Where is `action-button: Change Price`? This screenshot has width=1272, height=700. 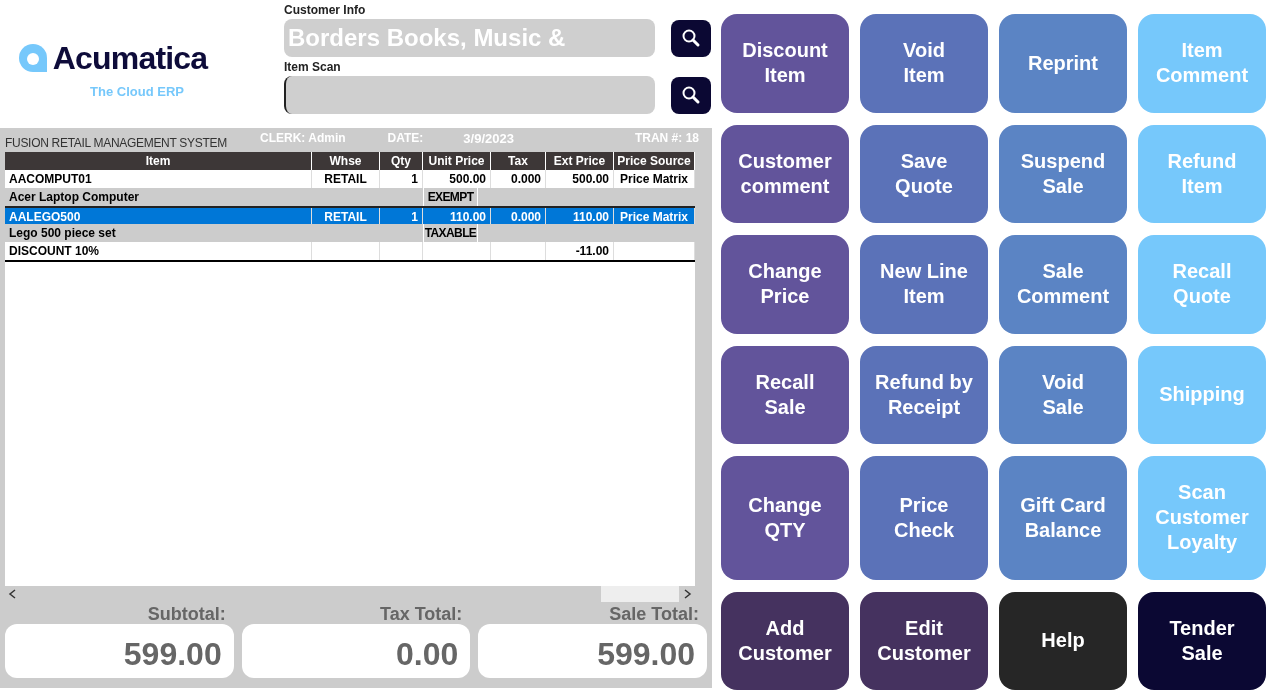
action-button: Change Price is located at coordinates (785, 284).